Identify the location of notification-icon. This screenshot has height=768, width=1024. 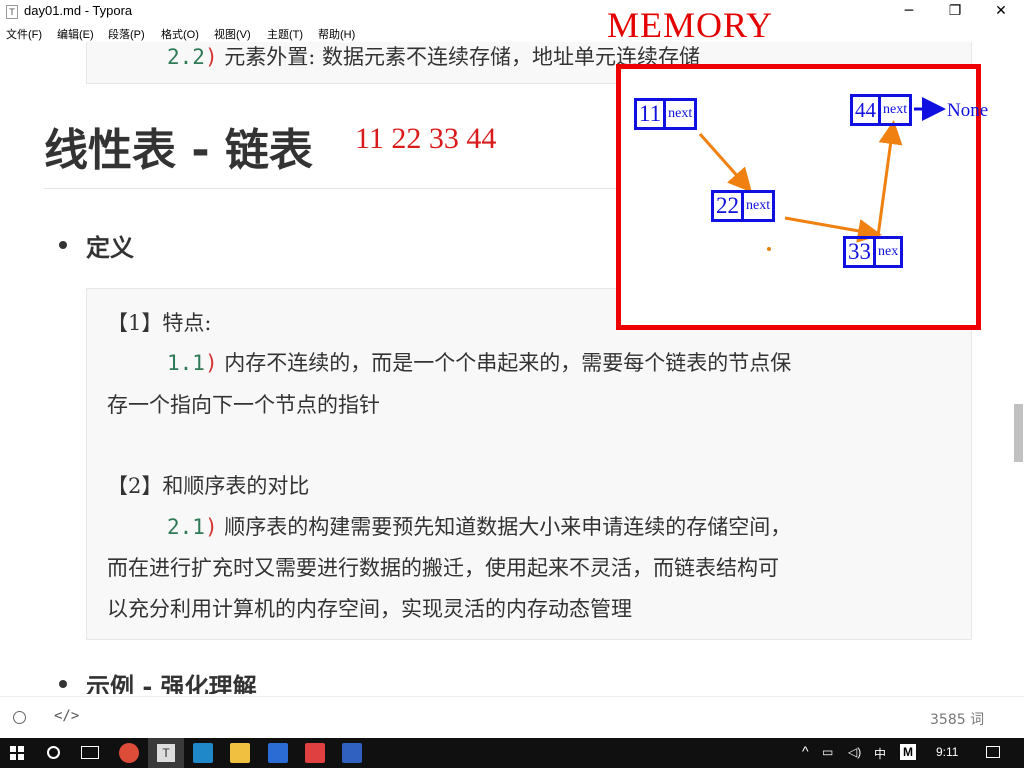
(993, 752).